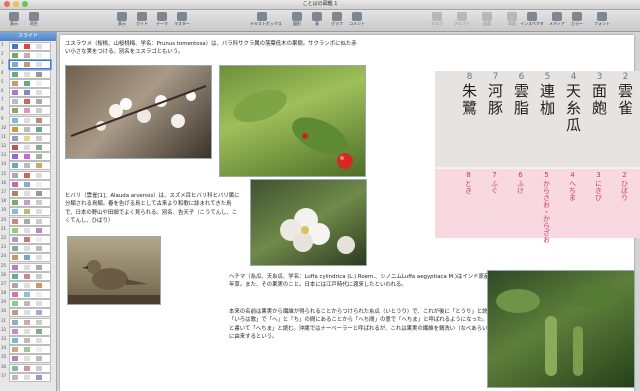  Describe the element at coordinates (28, 322) in the screenshot. I see `slide-thumbnail-row: 31` at that location.